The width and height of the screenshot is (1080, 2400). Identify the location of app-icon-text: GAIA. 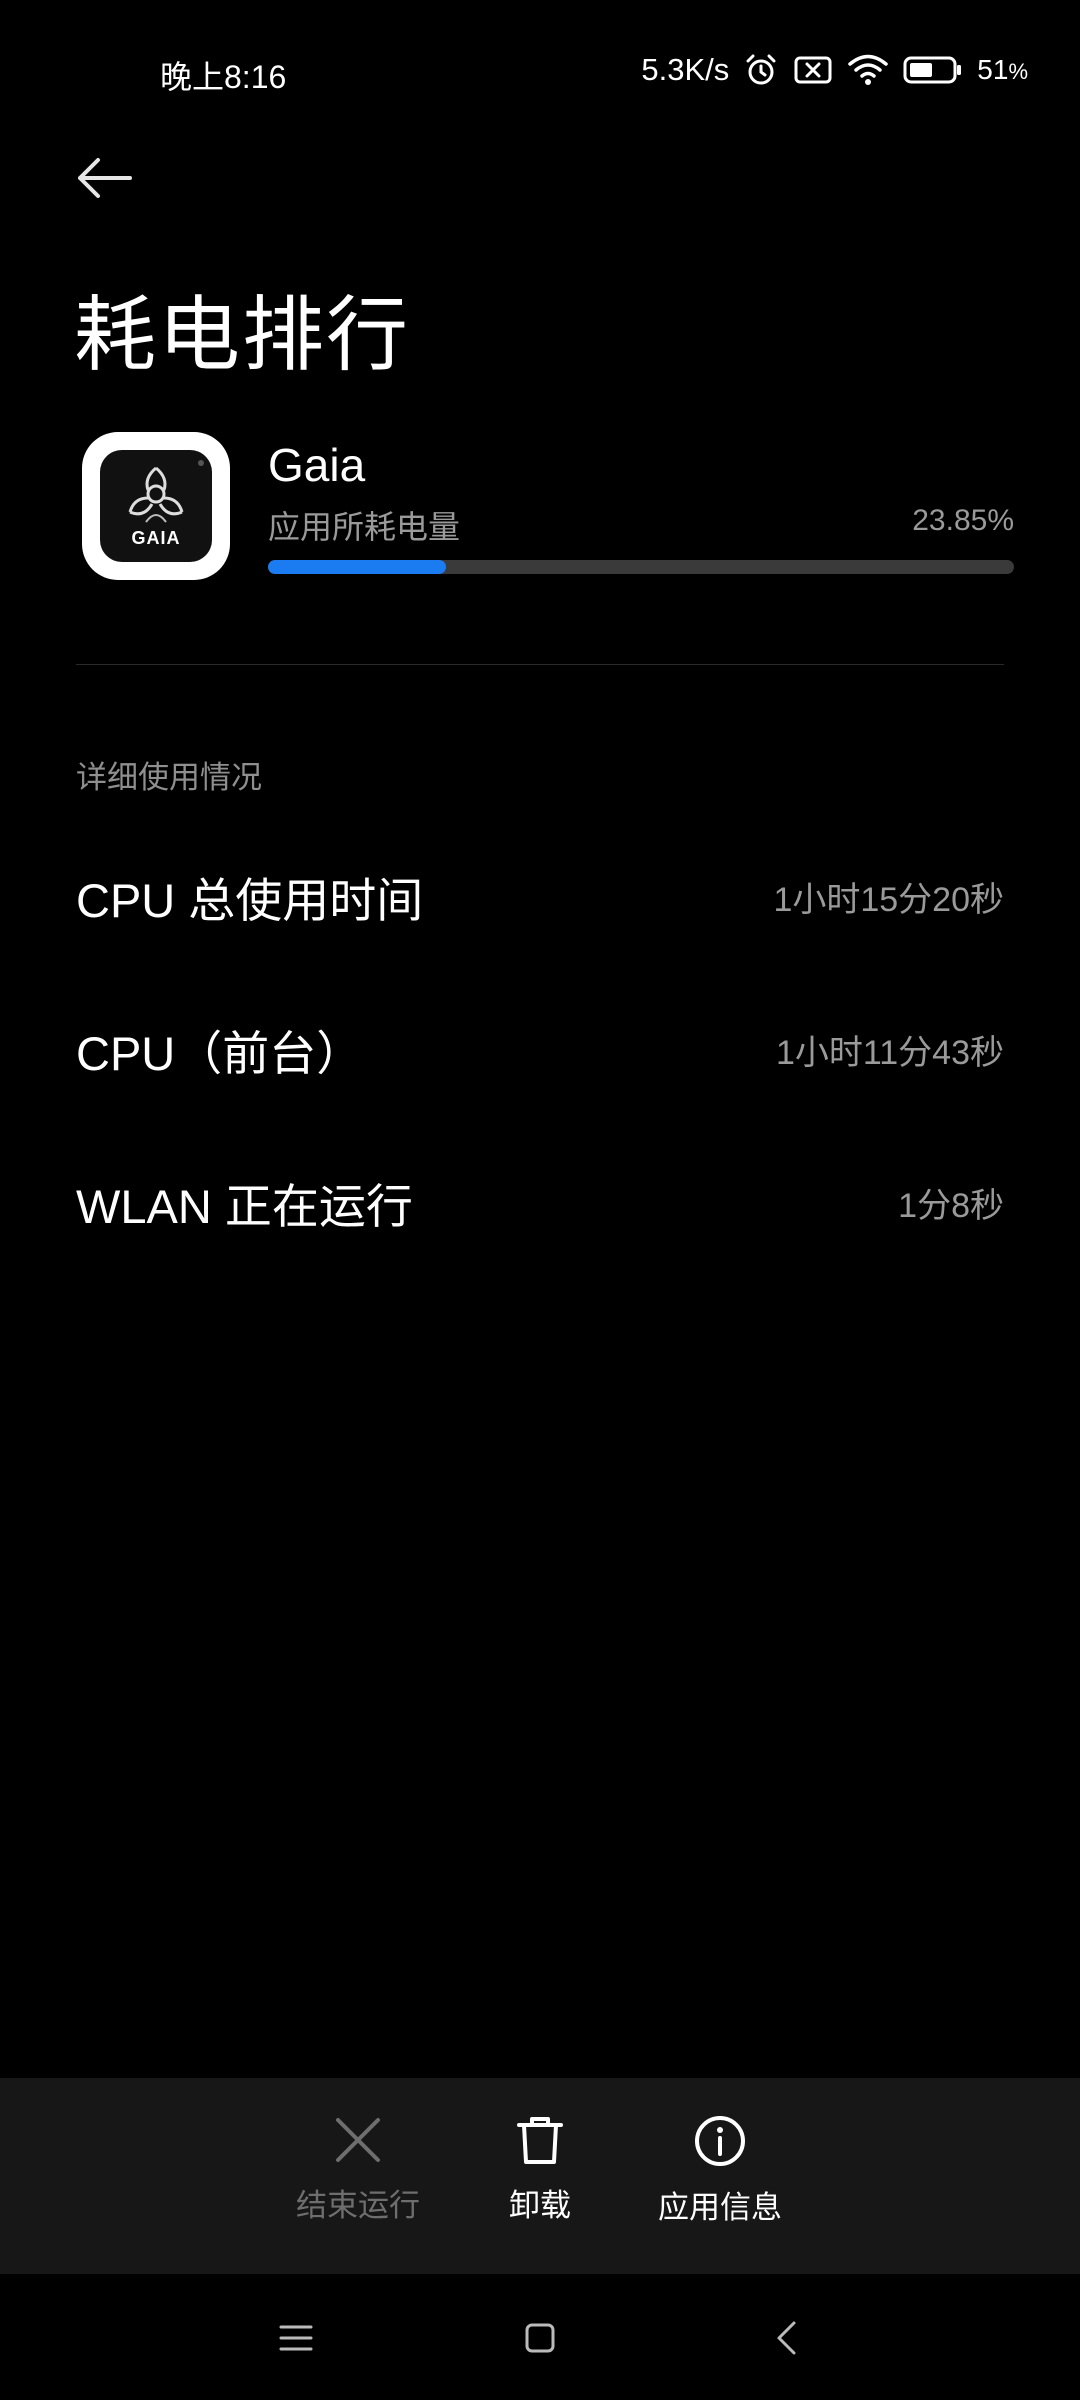
(156, 537).